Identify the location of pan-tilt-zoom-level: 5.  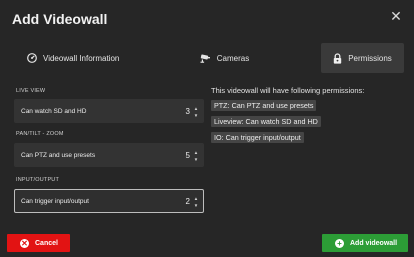
(188, 155).